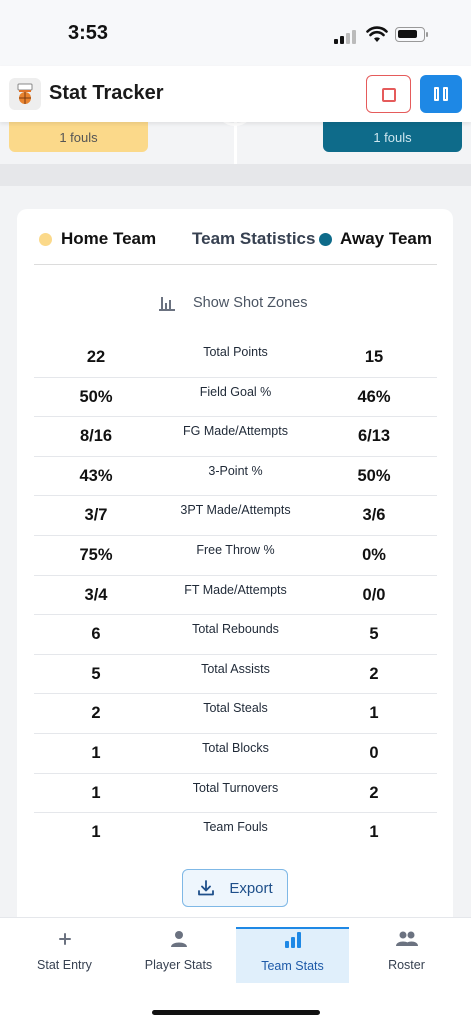 Image resolution: width=471 pixels, height=1024 pixels. What do you see at coordinates (96, 634) in the screenshot?
I see `home-stat-value: 6` at bounding box center [96, 634].